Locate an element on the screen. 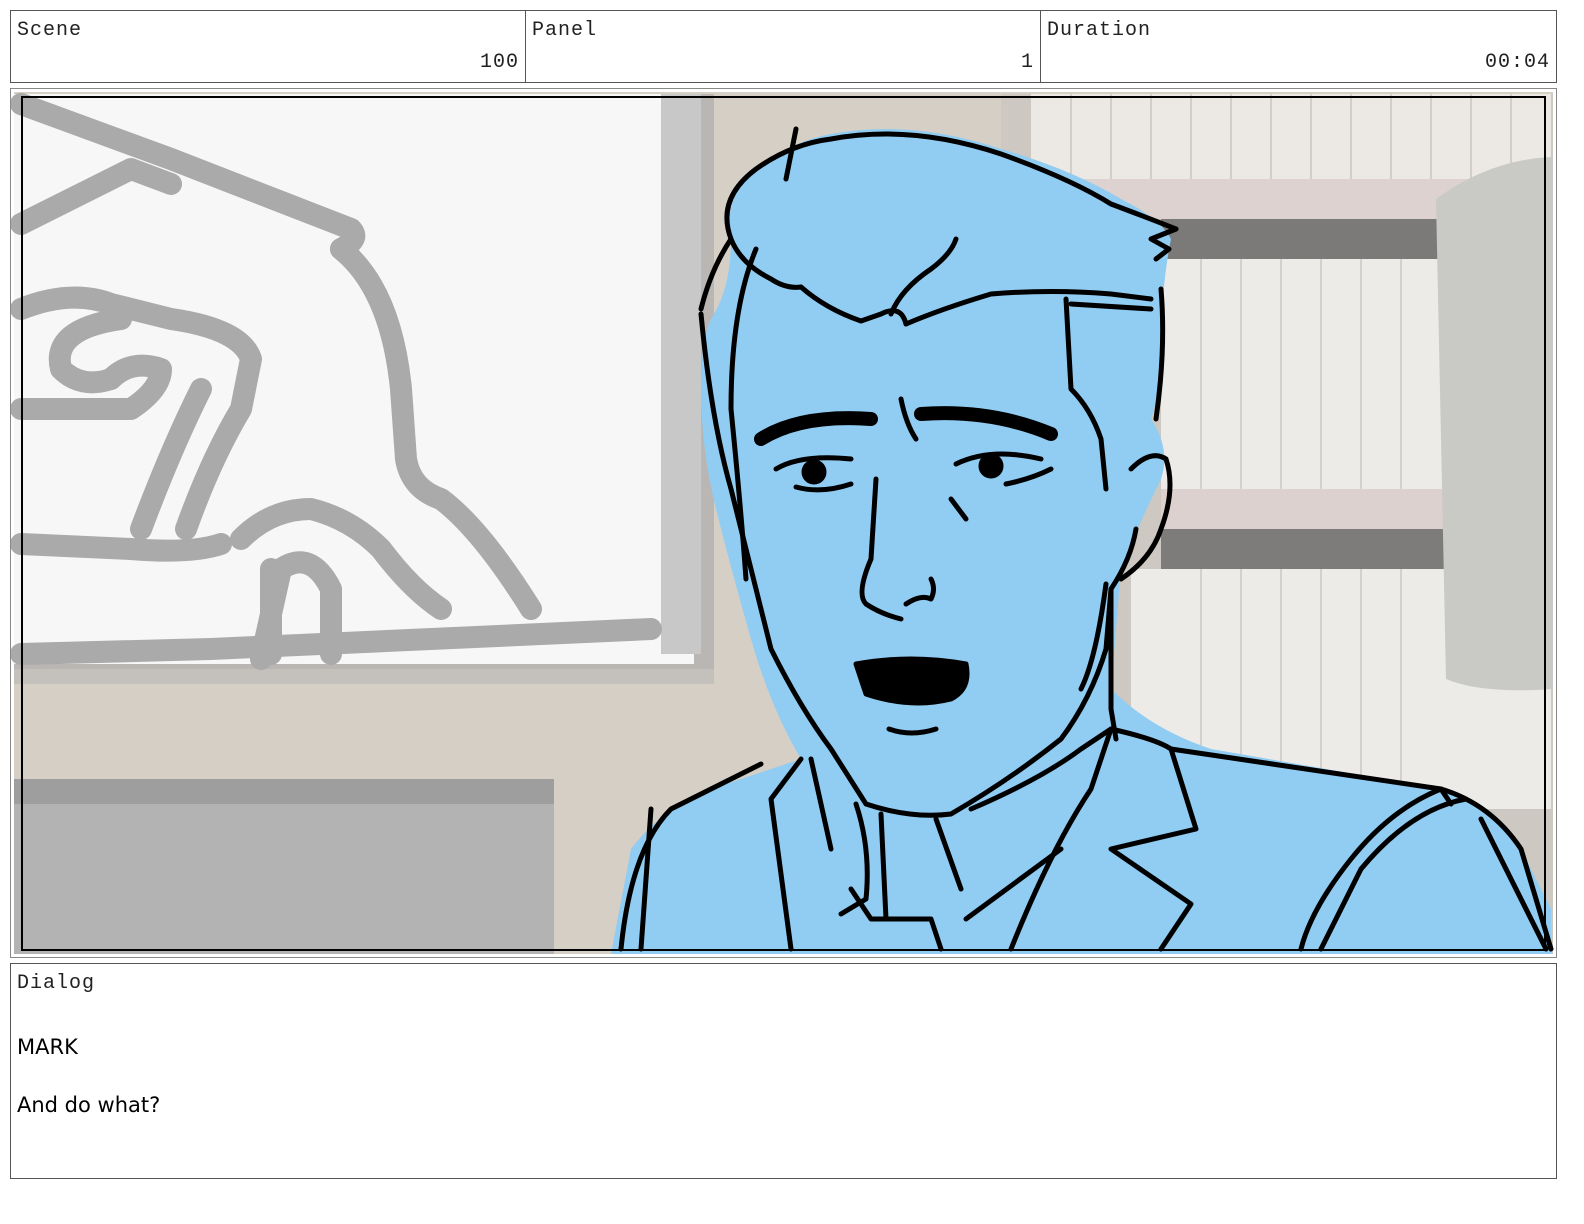 The height and width of the screenshot is (1224, 1584). panel-label: Panel is located at coordinates (565, 30).